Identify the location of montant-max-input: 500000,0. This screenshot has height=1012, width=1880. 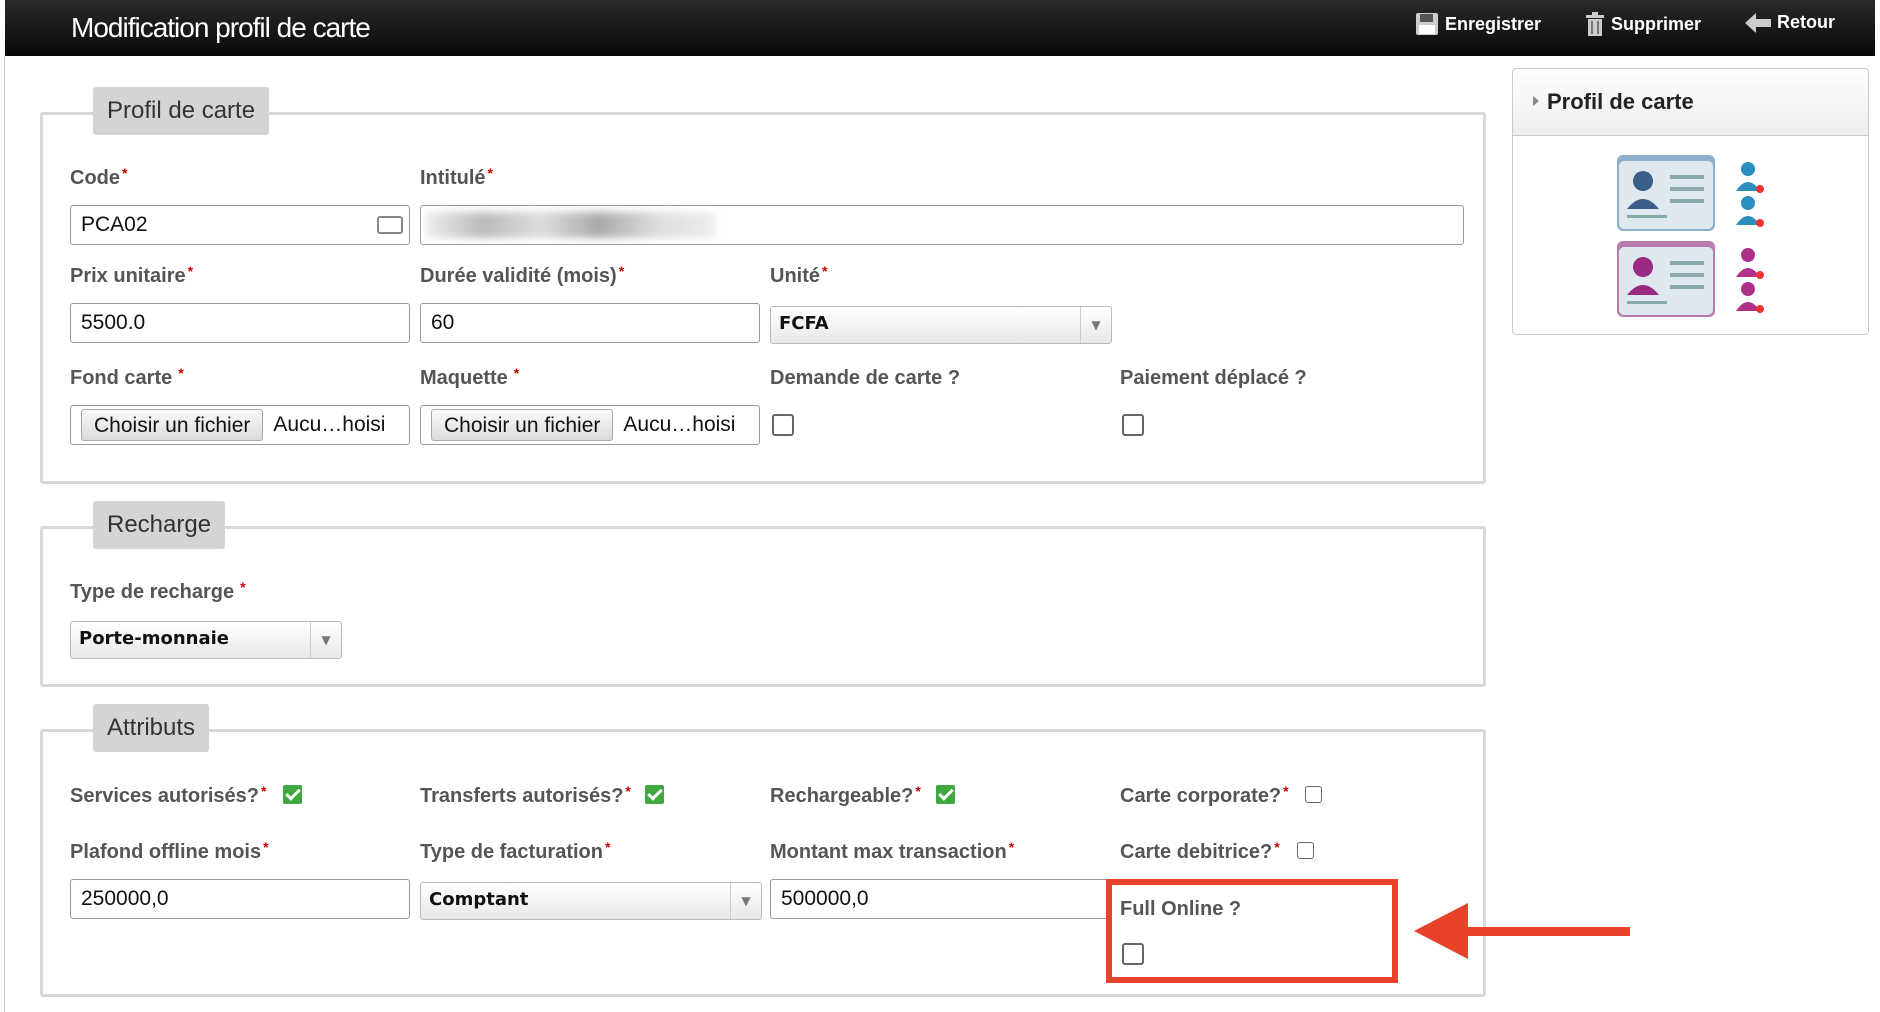
(940, 899).